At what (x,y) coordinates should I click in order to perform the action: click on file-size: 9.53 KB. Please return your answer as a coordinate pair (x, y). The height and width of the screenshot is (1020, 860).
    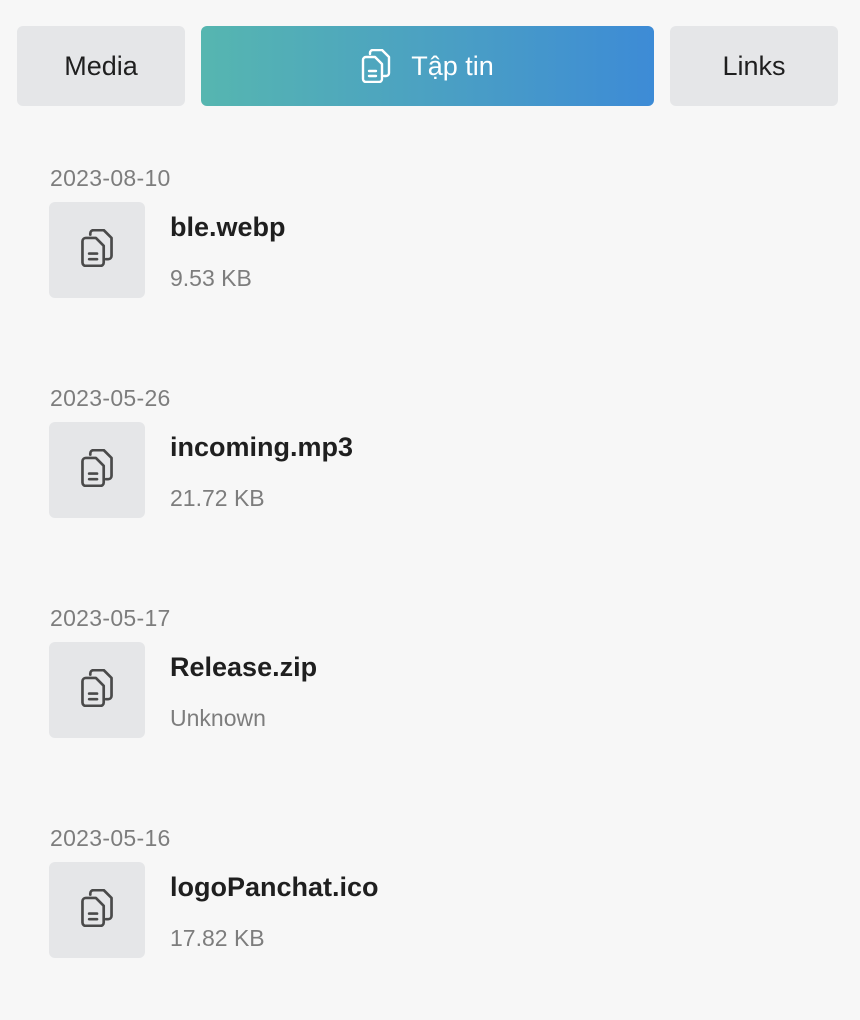
    Looking at the image, I should click on (211, 278).